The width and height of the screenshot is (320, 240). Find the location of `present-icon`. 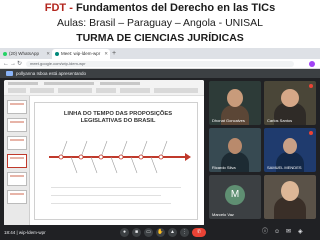

present-icon is located at coordinates (9, 73).